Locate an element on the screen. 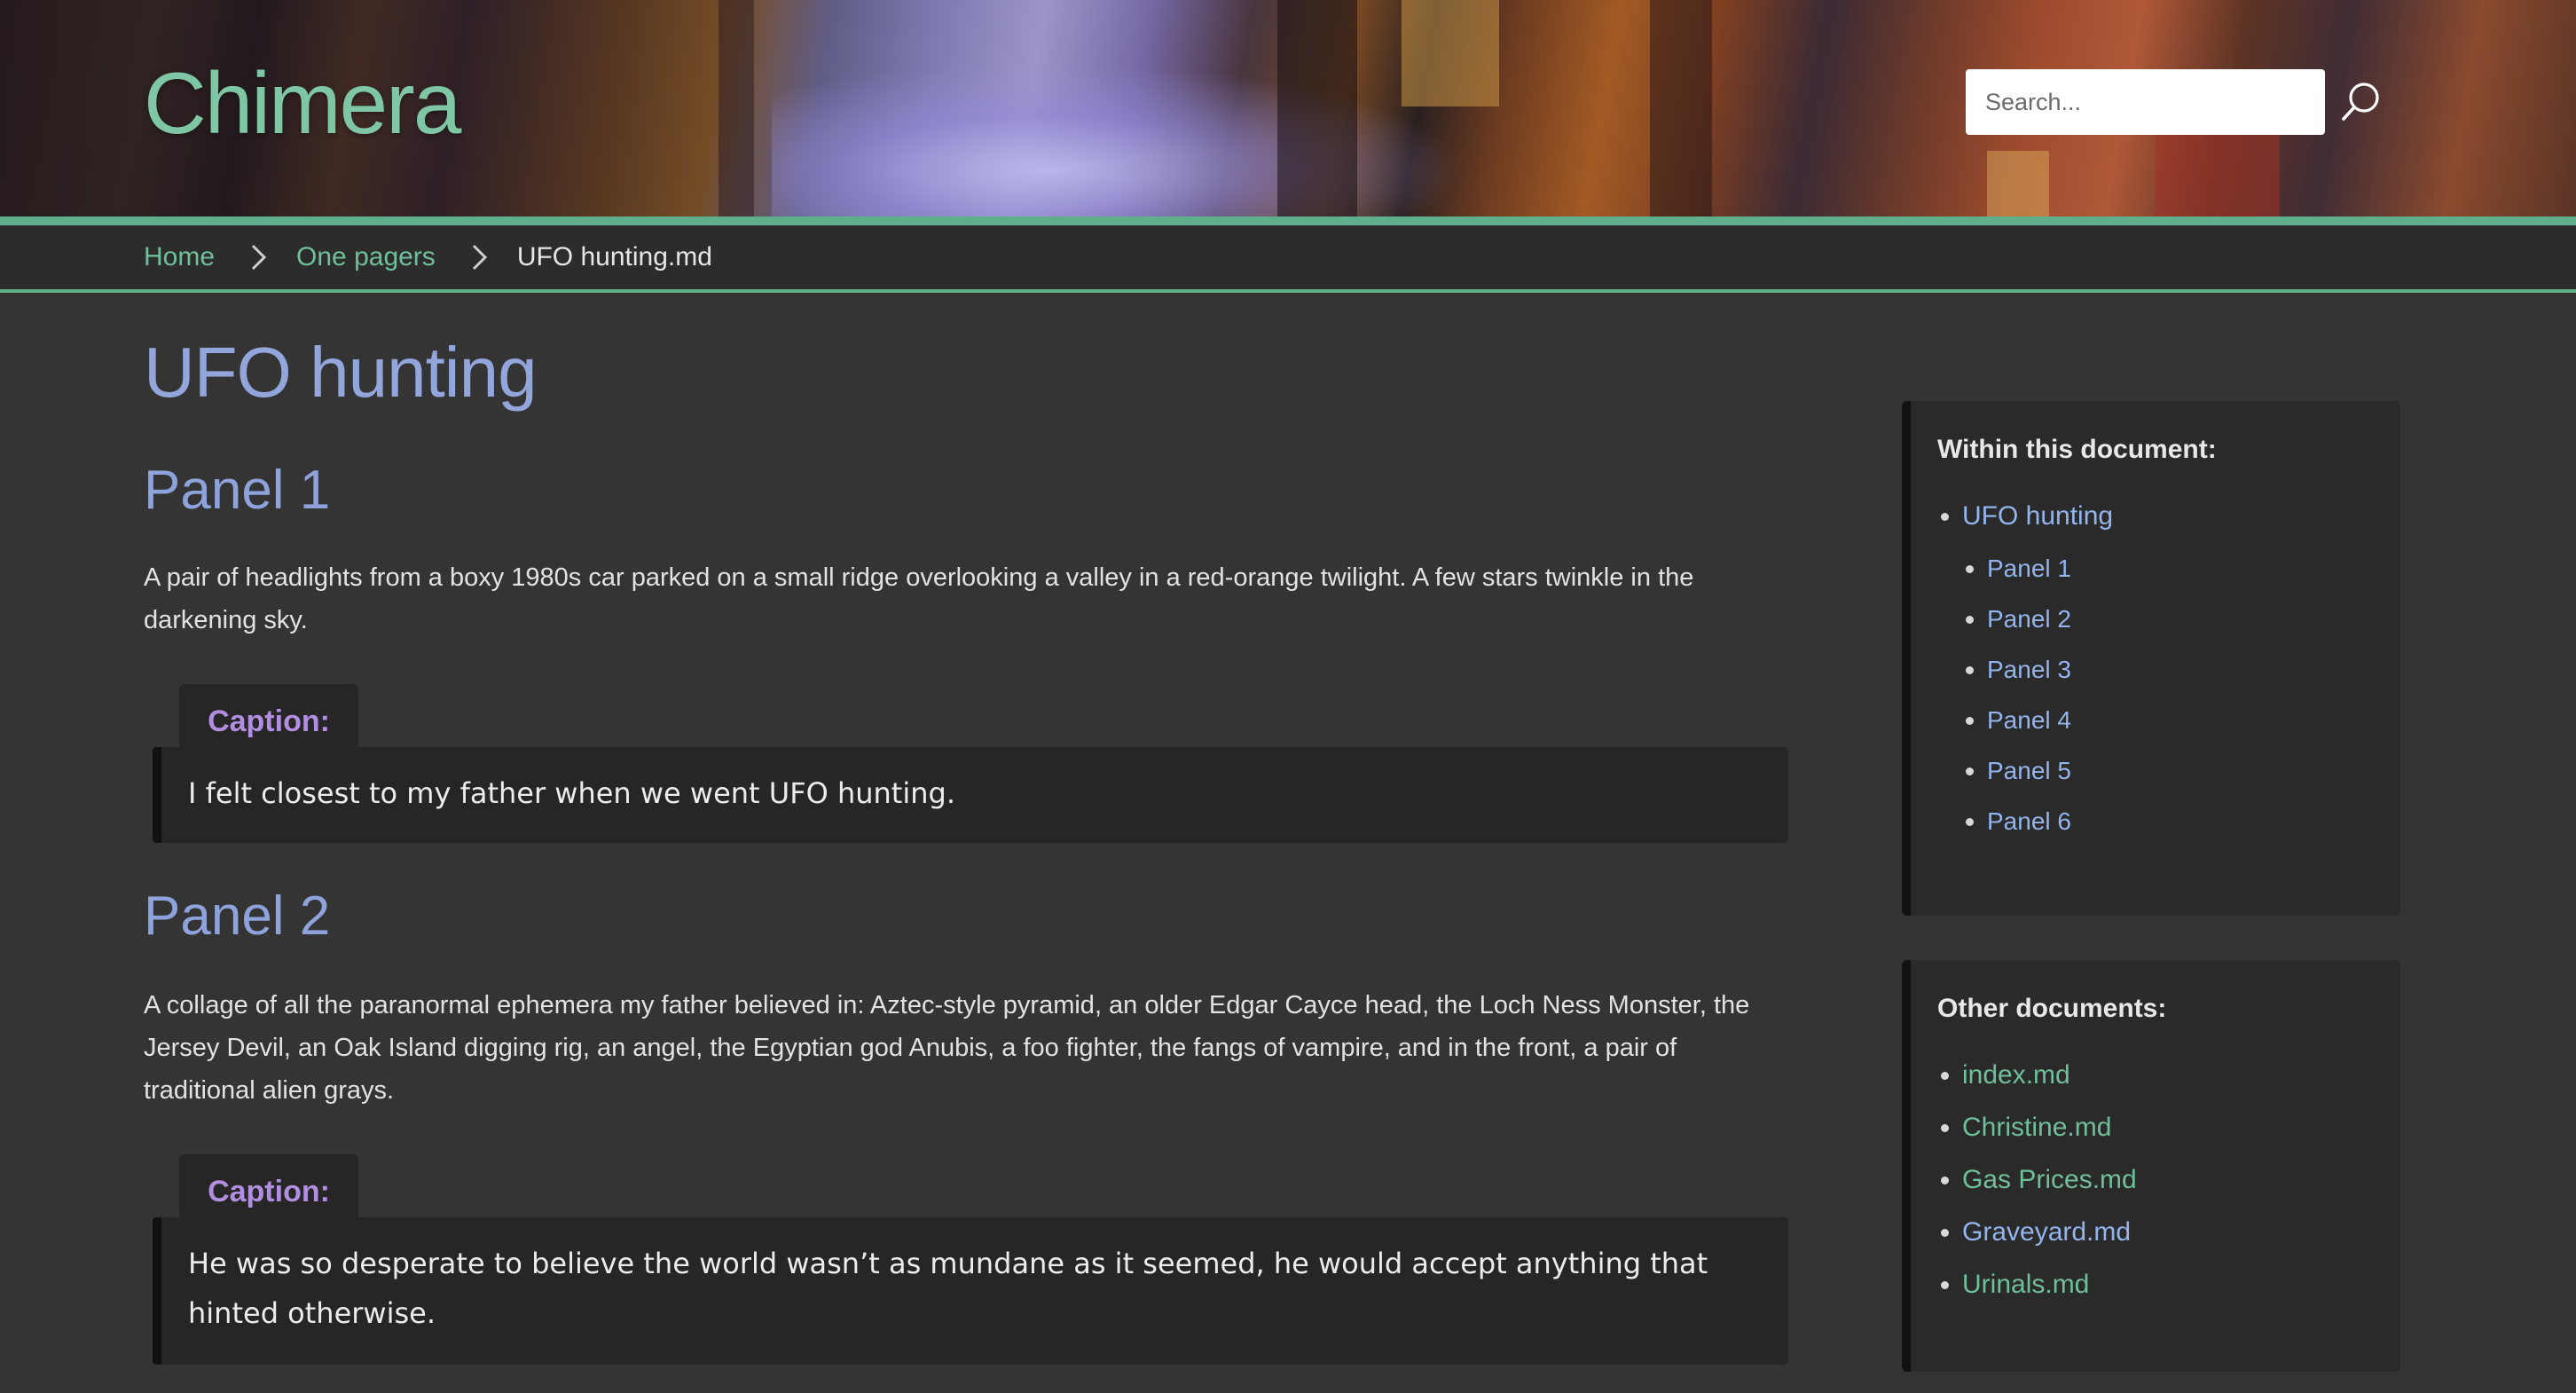  search-input is located at coordinates (2145, 102).